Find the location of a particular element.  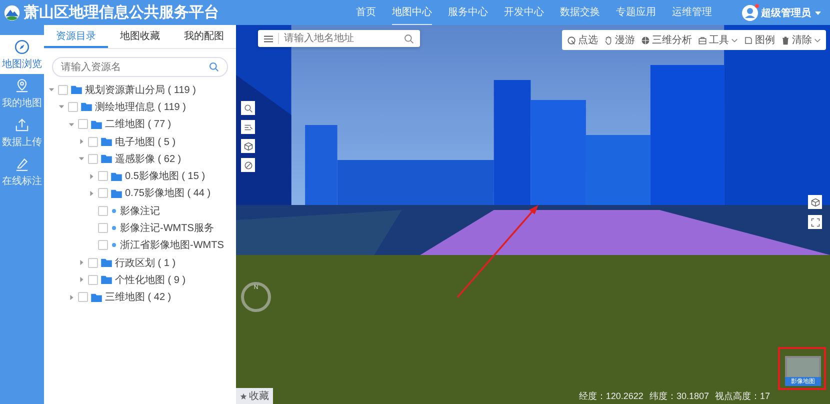

toolbox-icon is located at coordinates (702, 40).